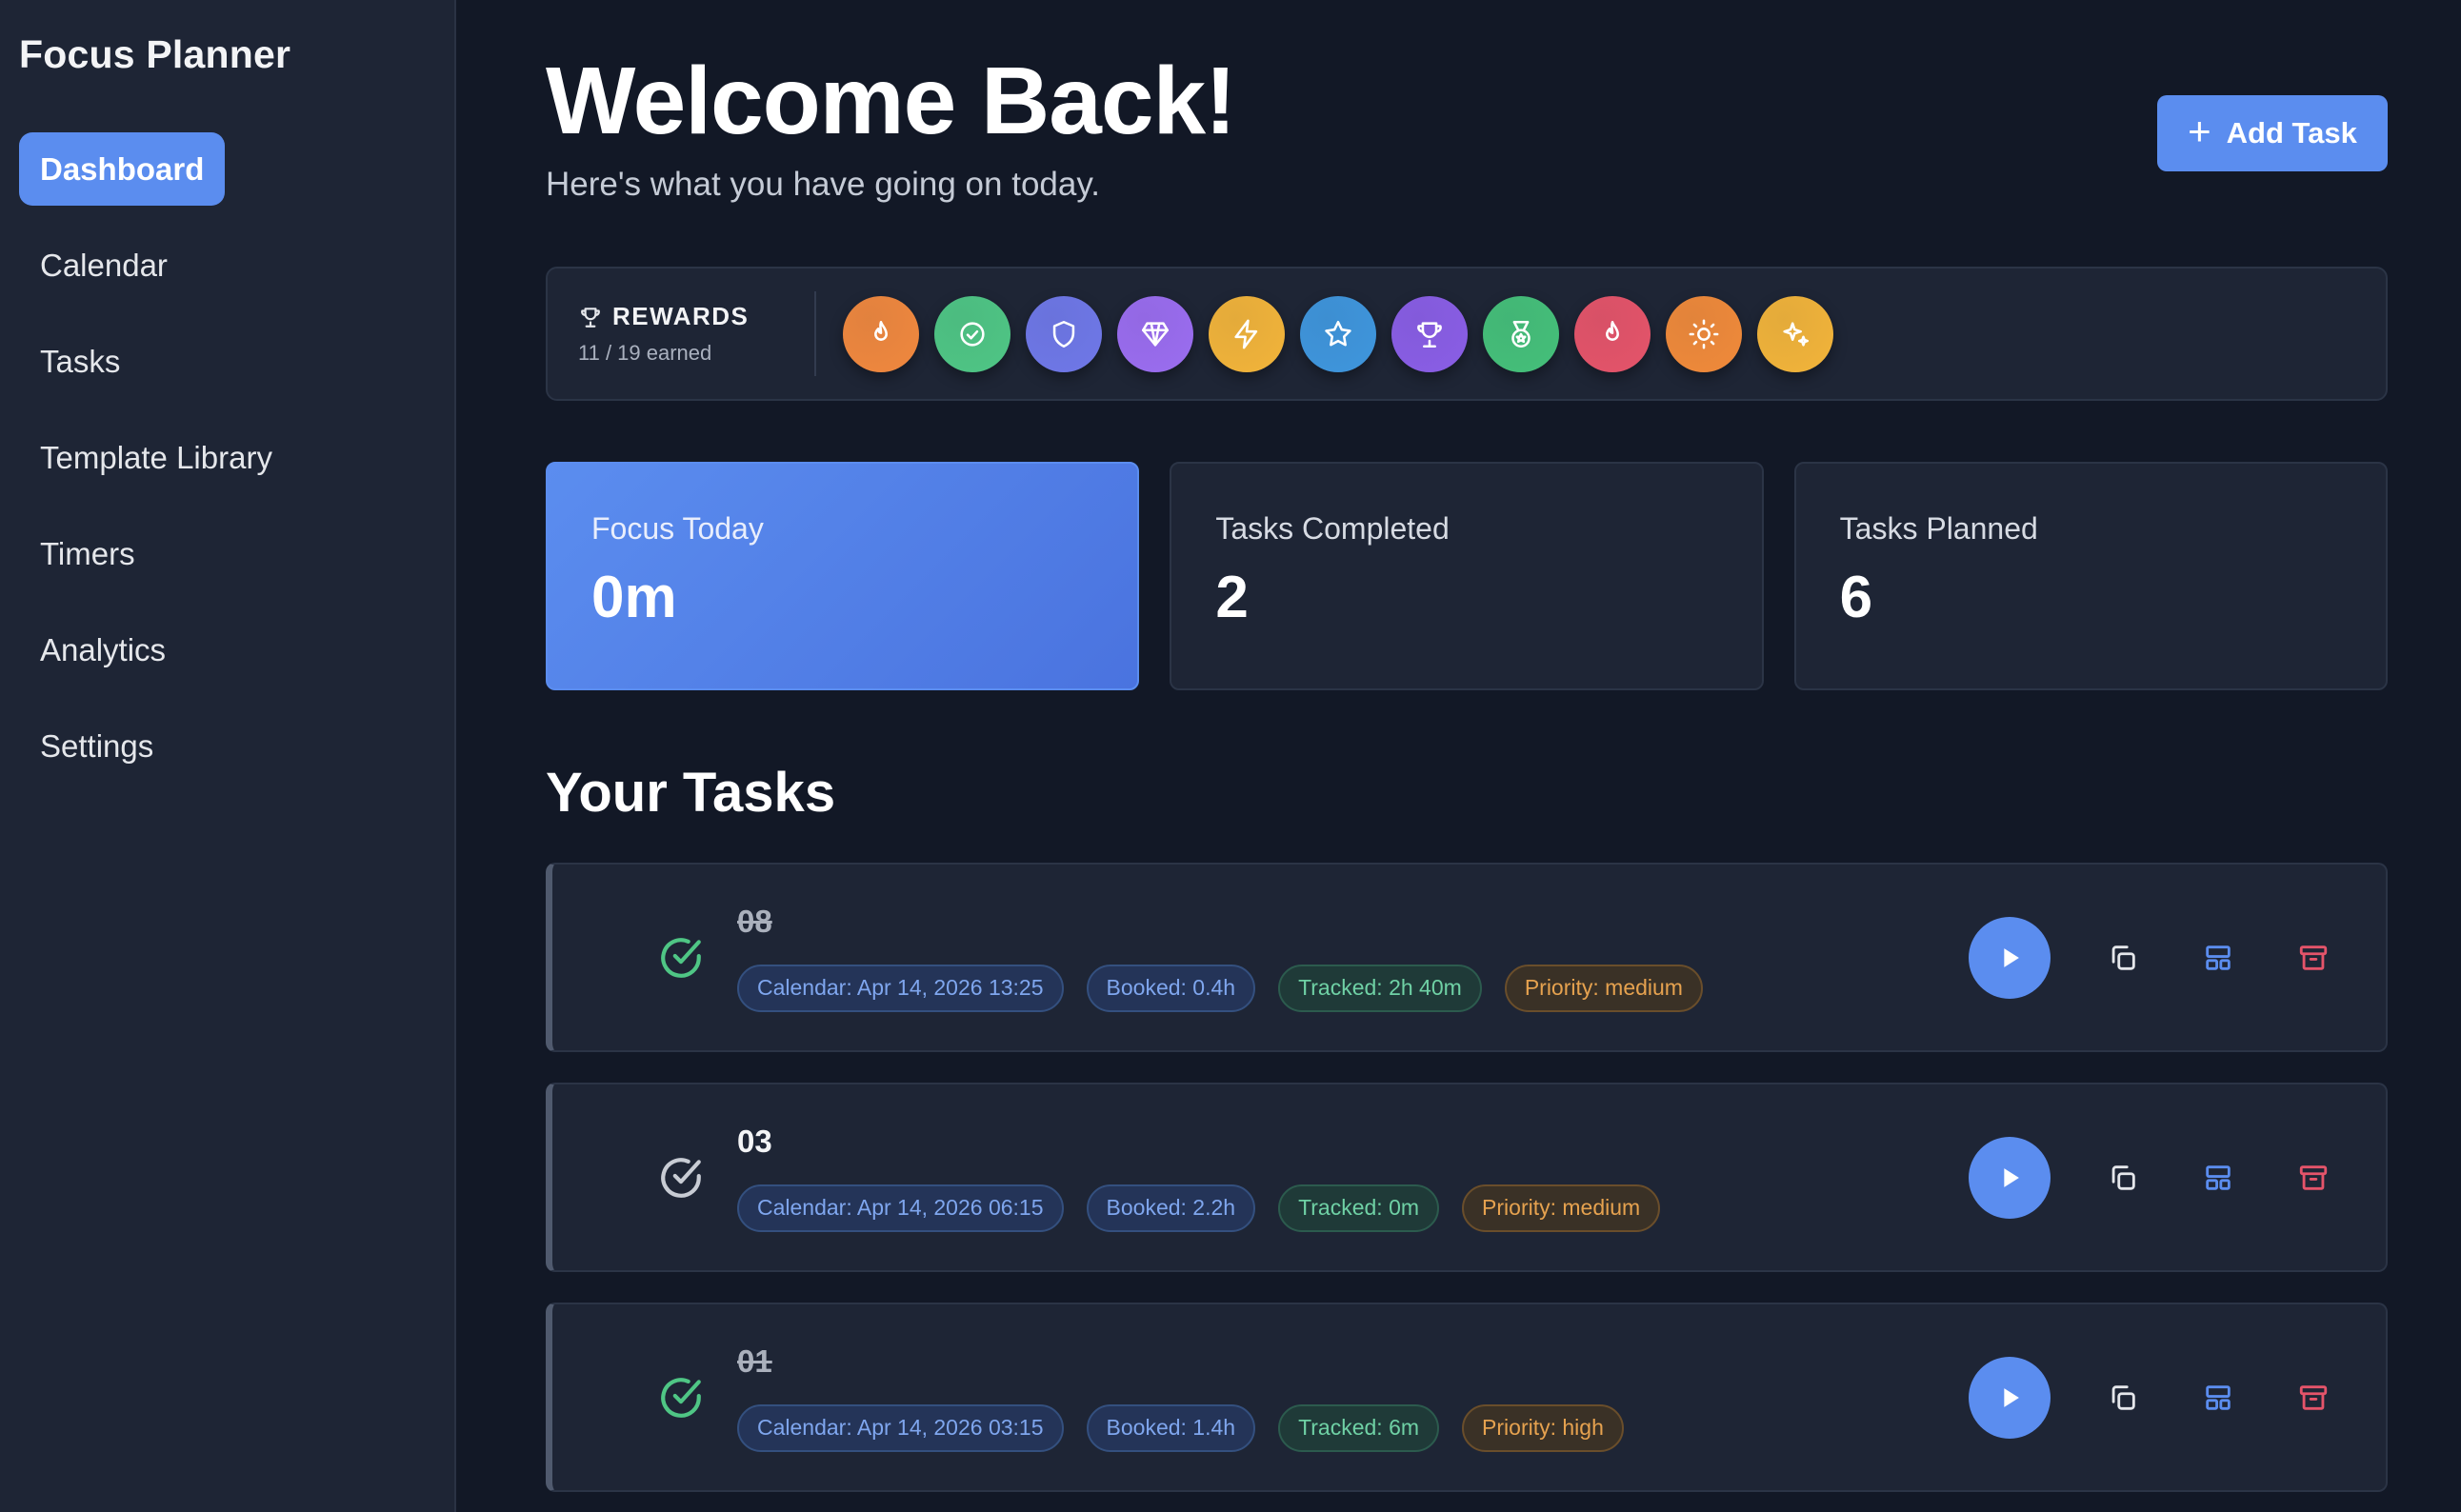 This screenshot has width=2461, height=1512. Describe the element at coordinates (122, 169) in the screenshot. I see `sidebar-item-dashboard: Dashboard` at that location.